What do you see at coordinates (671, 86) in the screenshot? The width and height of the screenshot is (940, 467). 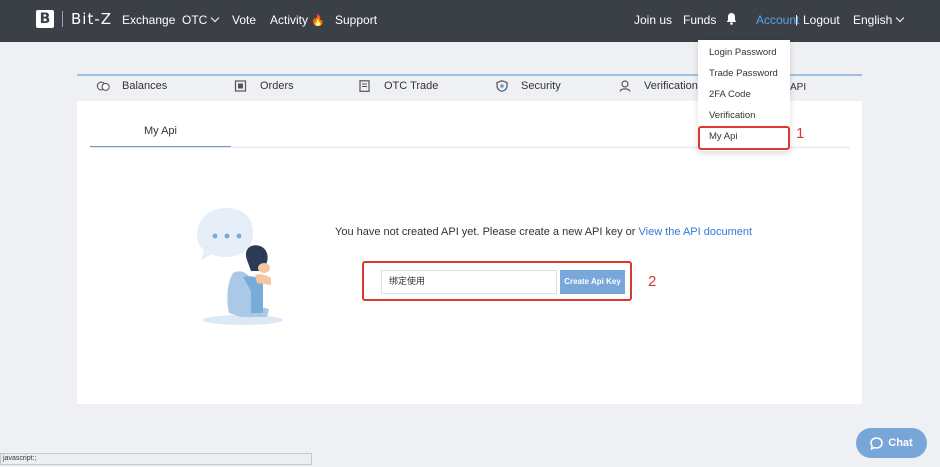 I see `tab-verification-label: Verification` at bounding box center [671, 86].